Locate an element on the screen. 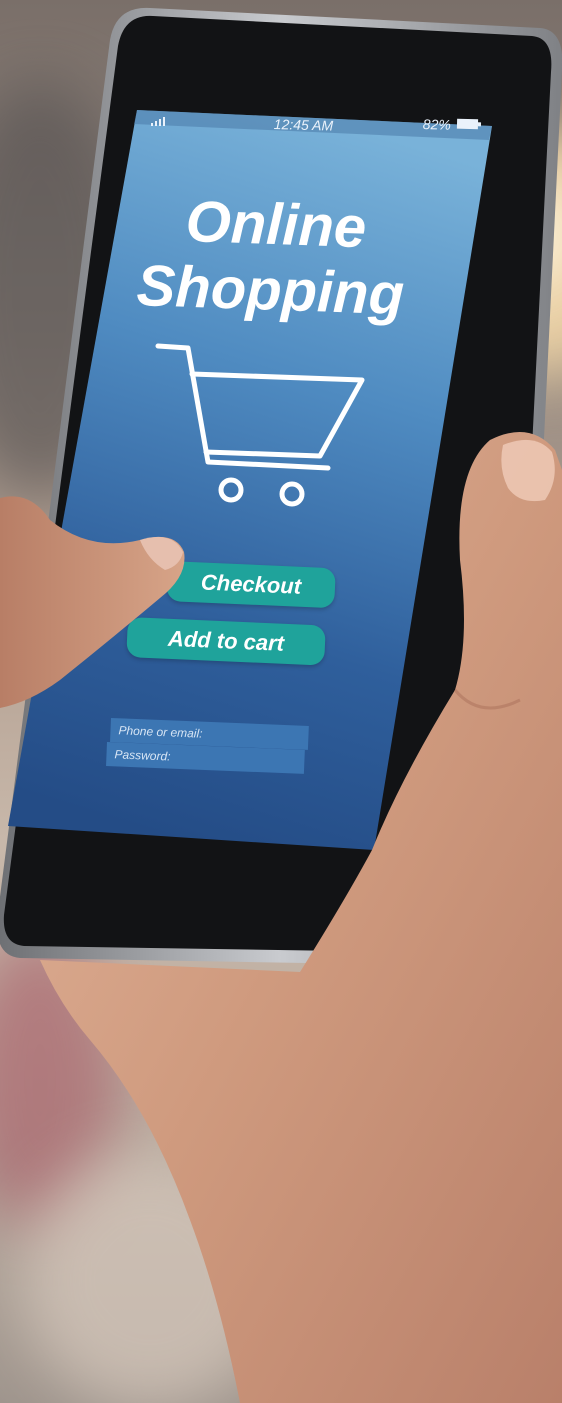 Image resolution: width=562 pixels, height=1403 pixels. signal-bars-icon is located at coordinates (158, 121).